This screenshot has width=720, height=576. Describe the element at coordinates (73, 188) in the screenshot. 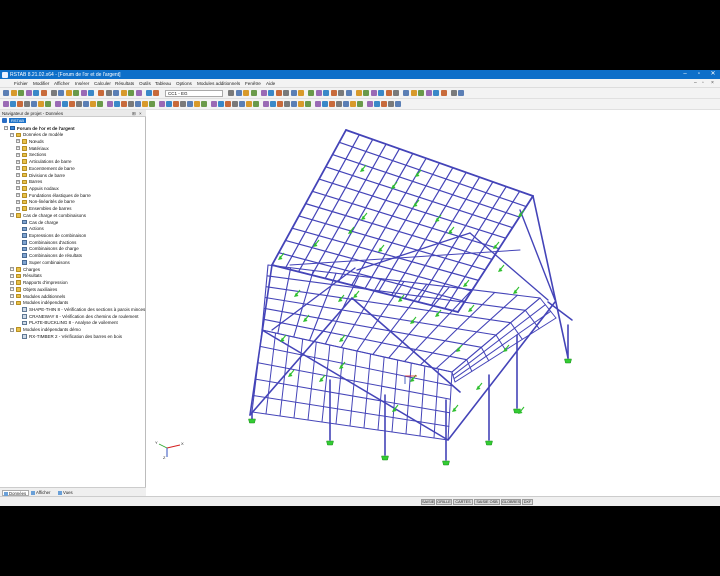

I see `tree-item: + Appuis nodaux` at that location.